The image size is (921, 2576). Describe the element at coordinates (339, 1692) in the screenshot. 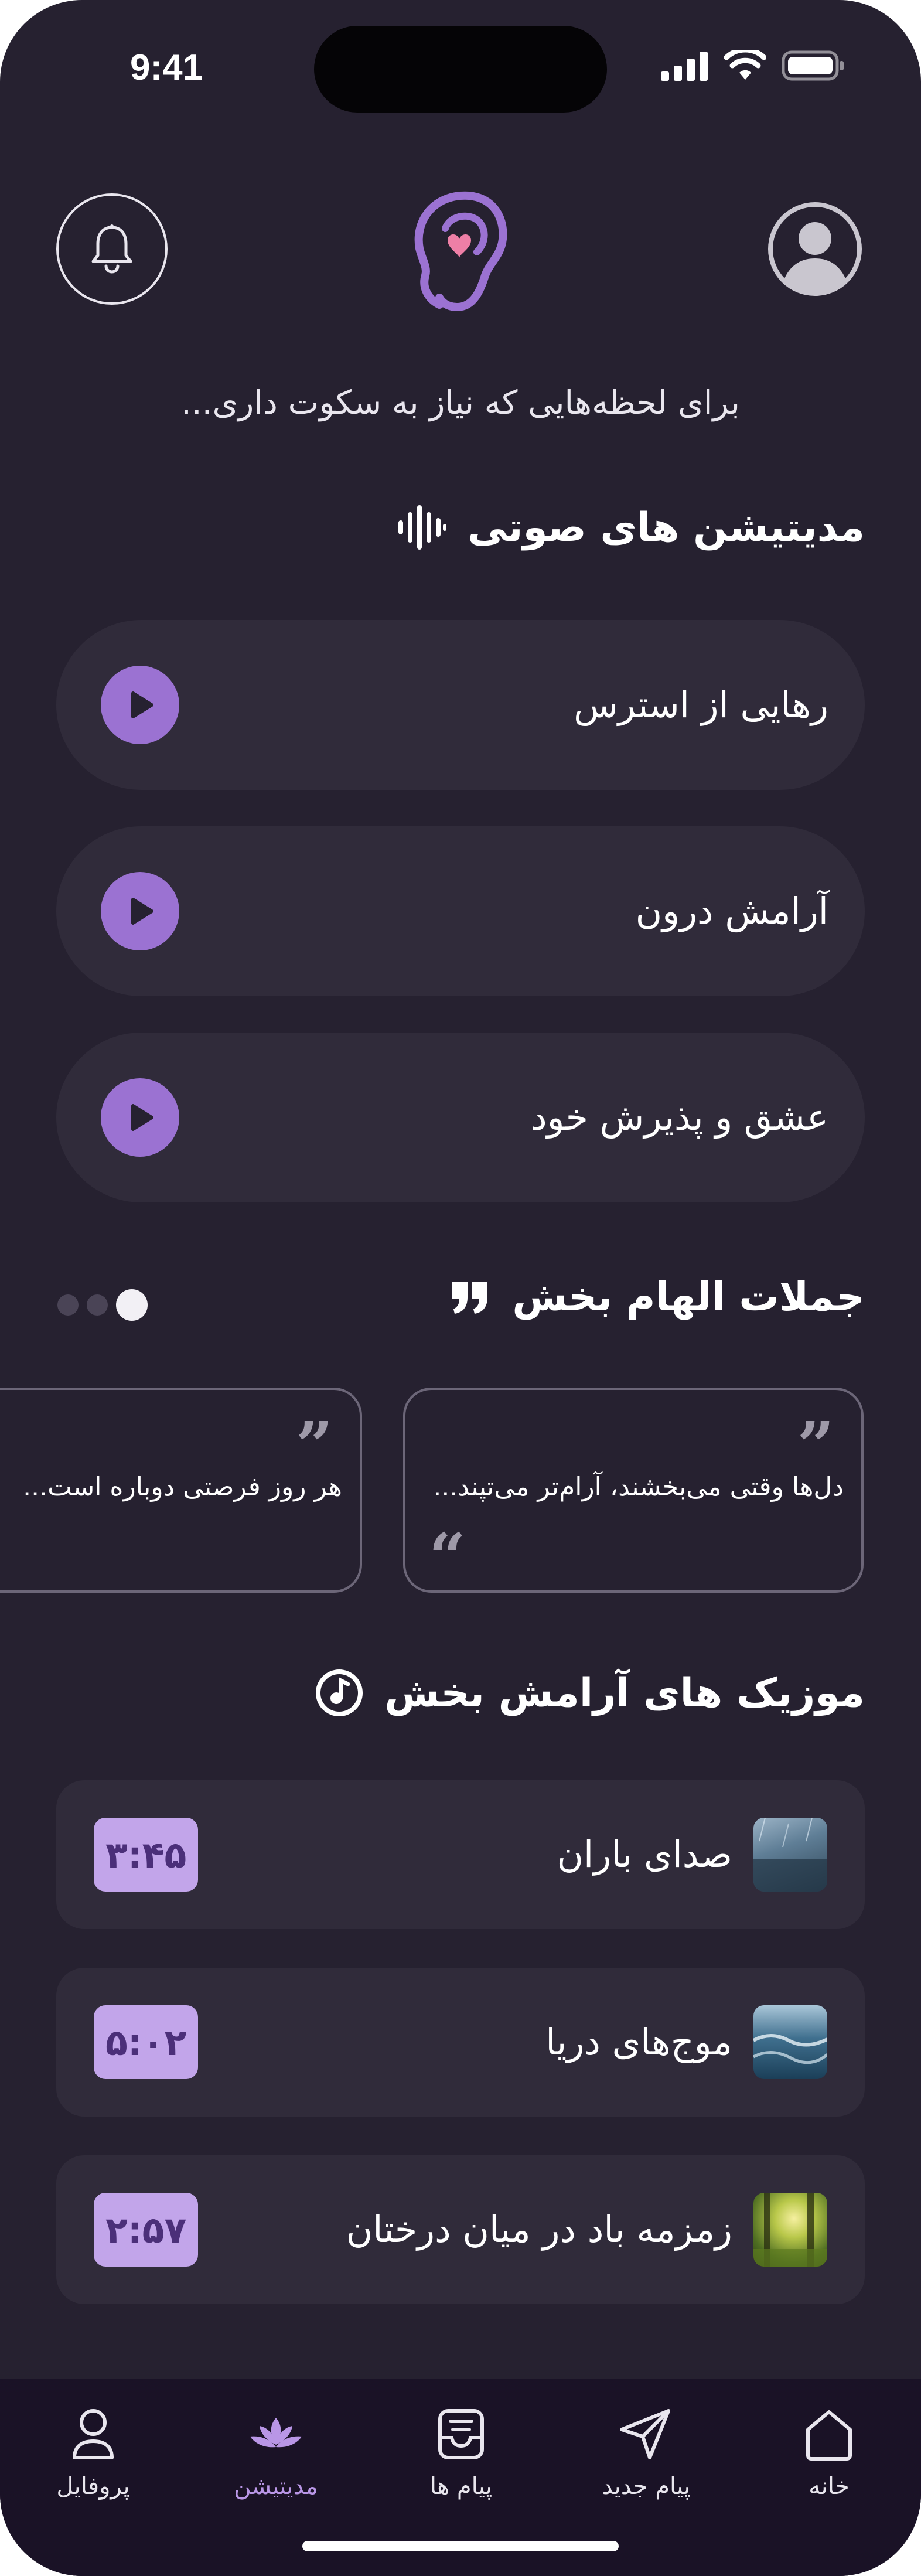

I see `music-note-icon` at that location.